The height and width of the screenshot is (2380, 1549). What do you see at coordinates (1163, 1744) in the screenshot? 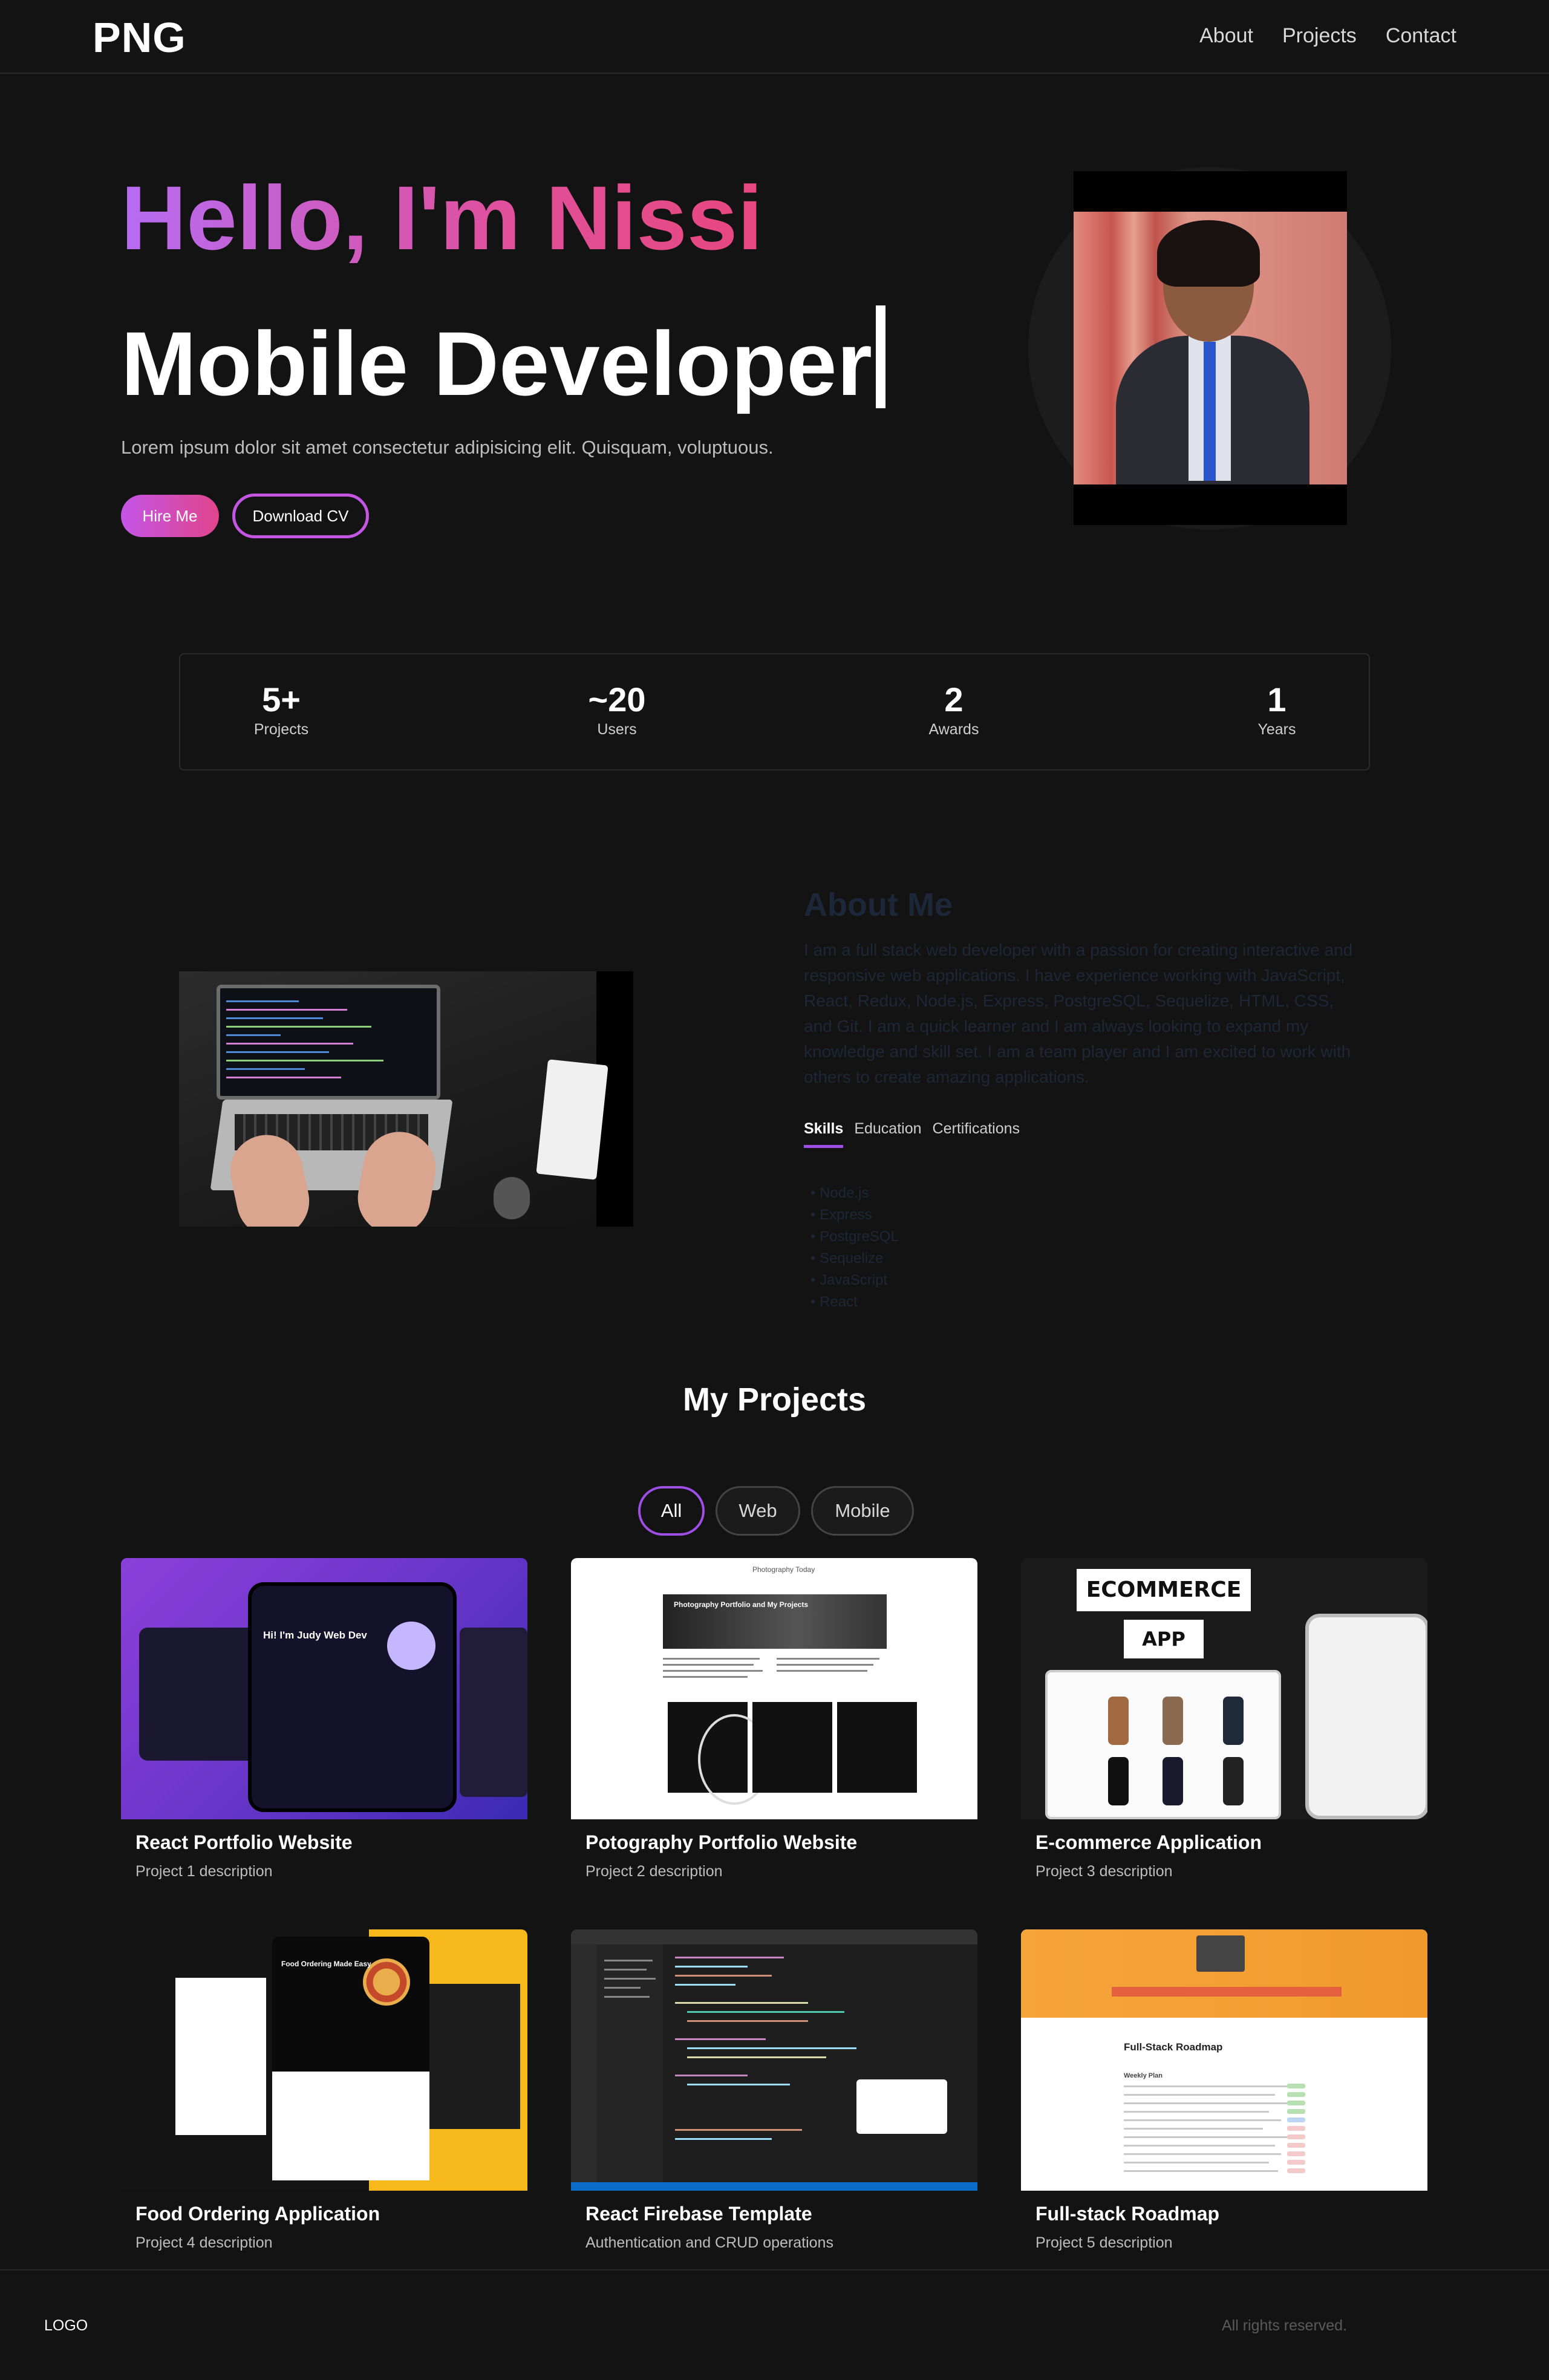
I see `thumb-tablet` at bounding box center [1163, 1744].